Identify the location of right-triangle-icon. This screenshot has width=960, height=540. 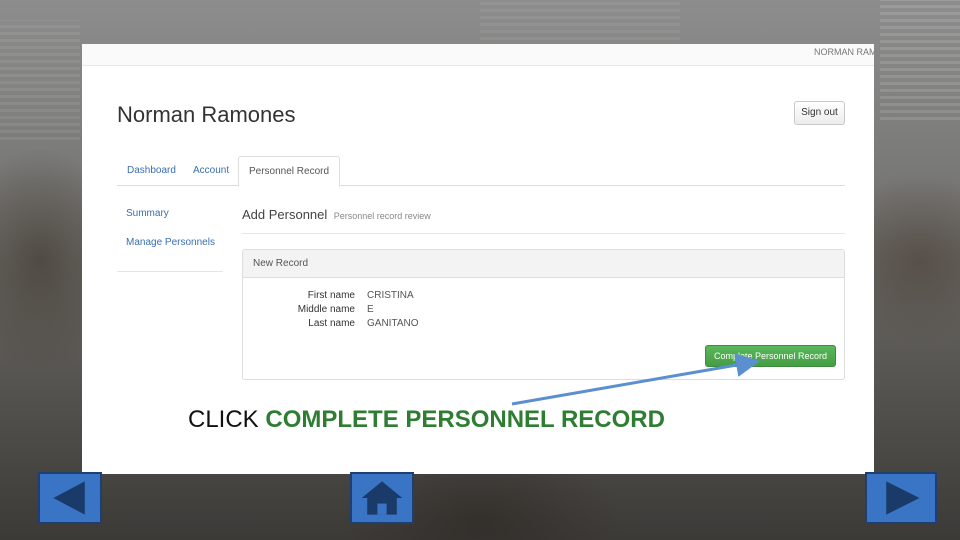
(903, 498).